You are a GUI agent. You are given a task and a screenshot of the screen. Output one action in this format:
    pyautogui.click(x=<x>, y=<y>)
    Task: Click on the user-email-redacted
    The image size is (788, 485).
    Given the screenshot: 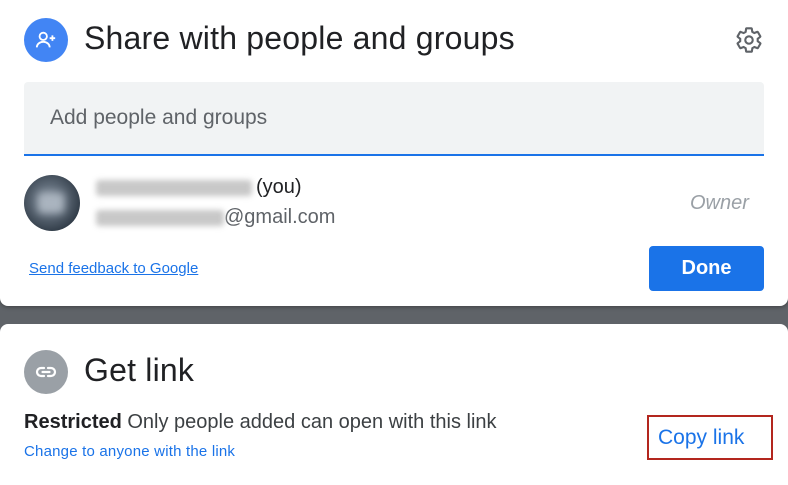 What is the action you would take?
    pyautogui.click(x=160, y=217)
    